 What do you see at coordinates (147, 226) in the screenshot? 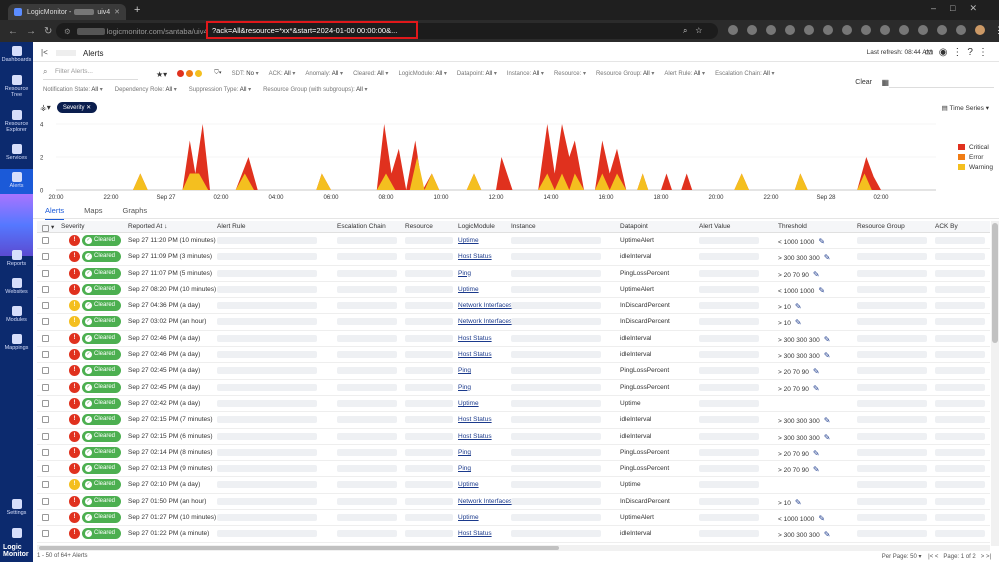
I see `column-header: Reported At ↓` at bounding box center [147, 226].